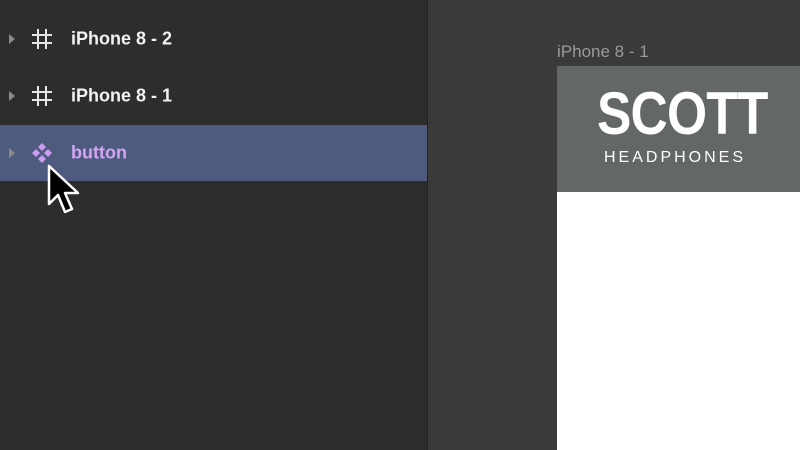  I want to click on layer-label: button, so click(99, 152).